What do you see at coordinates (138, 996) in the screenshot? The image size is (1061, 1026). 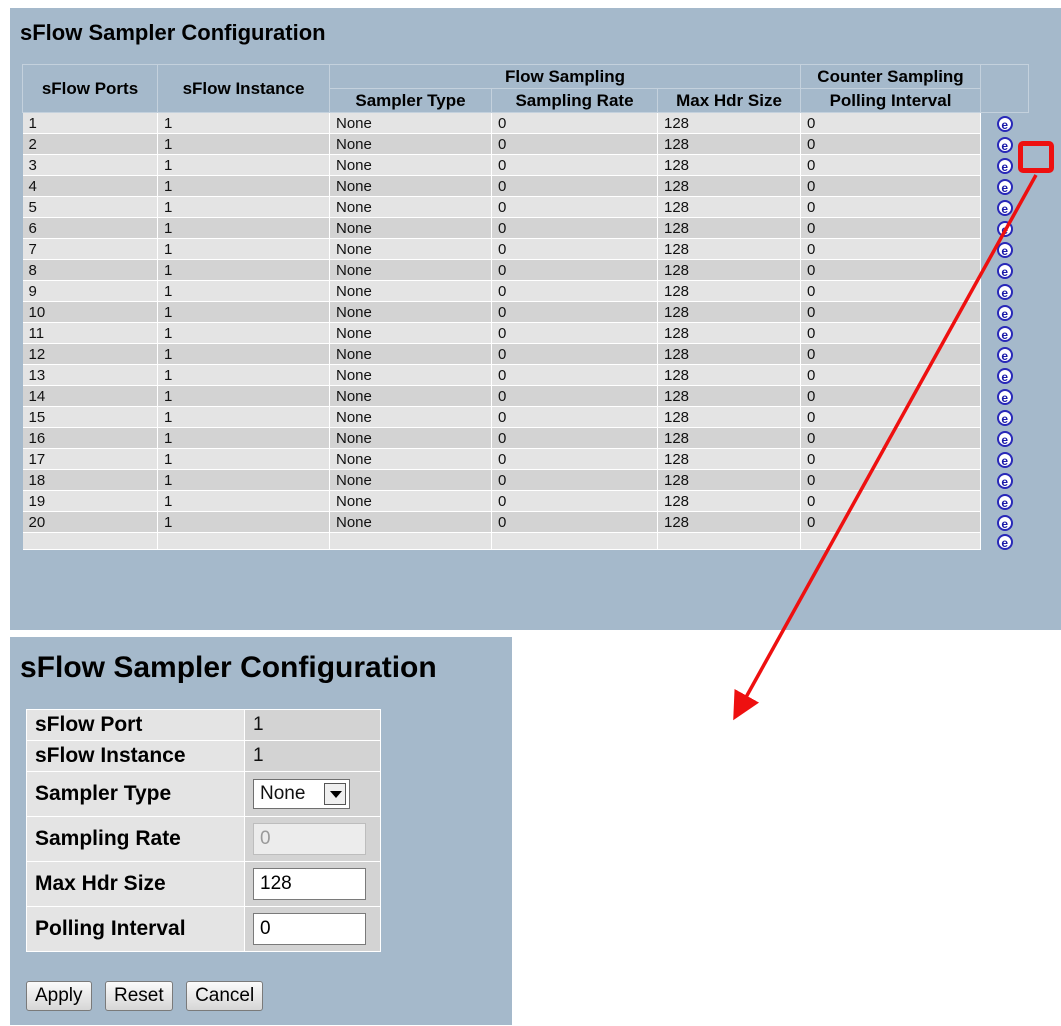 I see `reset-button: Reset` at bounding box center [138, 996].